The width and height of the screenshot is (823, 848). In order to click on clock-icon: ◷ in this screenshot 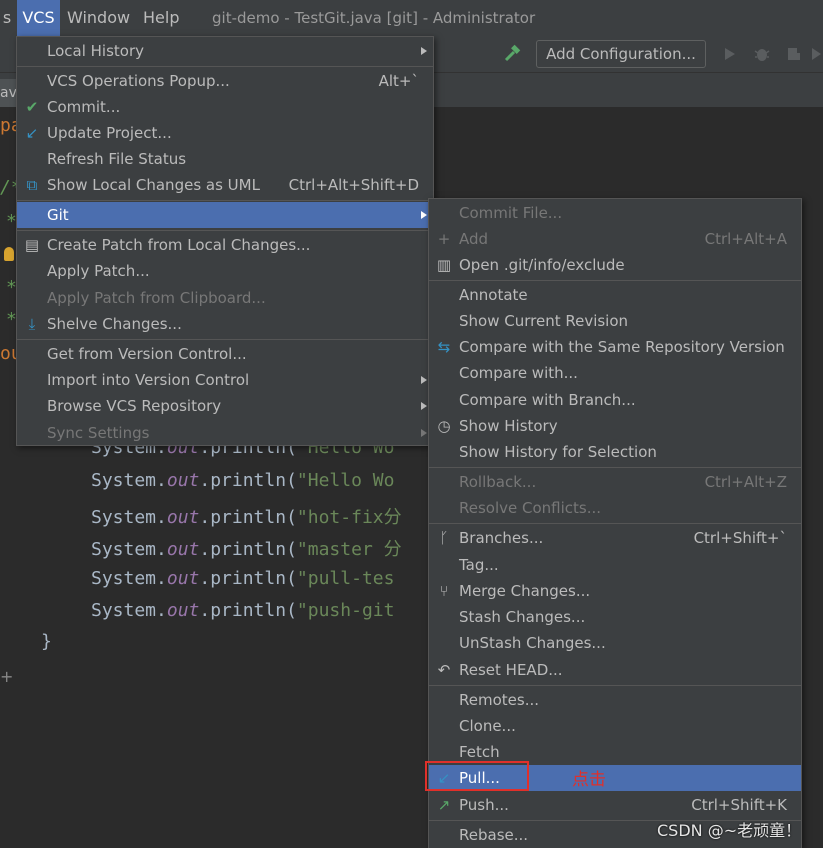, I will do `click(444, 426)`.